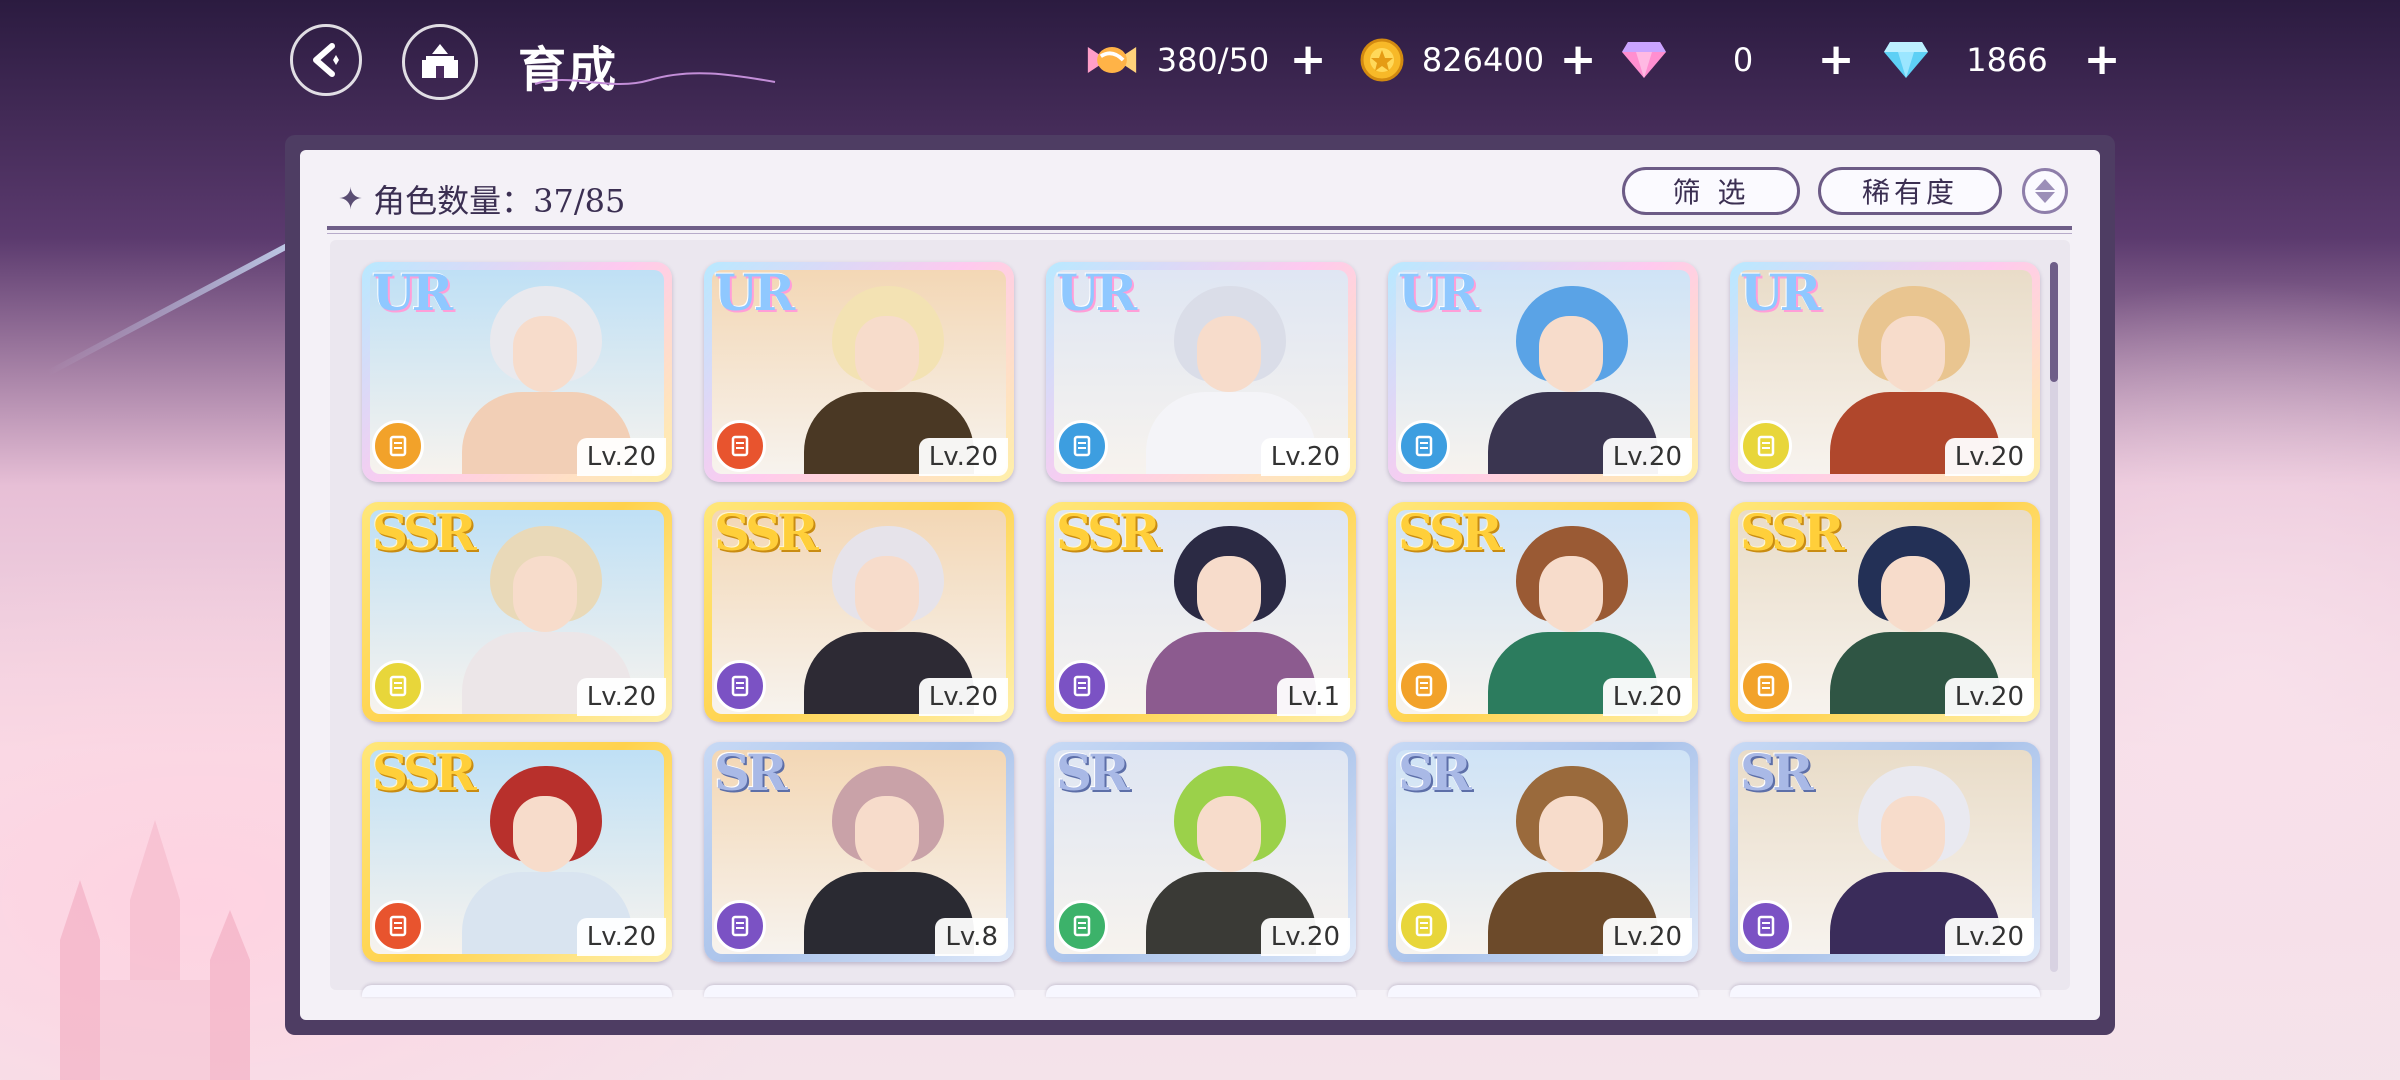 This screenshot has height=1080, width=2400. What do you see at coordinates (499, 201) in the screenshot?
I see `character-count-text: 角色数量：37/85` at bounding box center [499, 201].